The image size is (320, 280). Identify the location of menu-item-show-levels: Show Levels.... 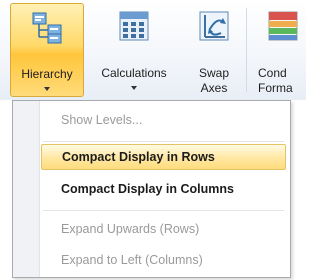
(163, 120).